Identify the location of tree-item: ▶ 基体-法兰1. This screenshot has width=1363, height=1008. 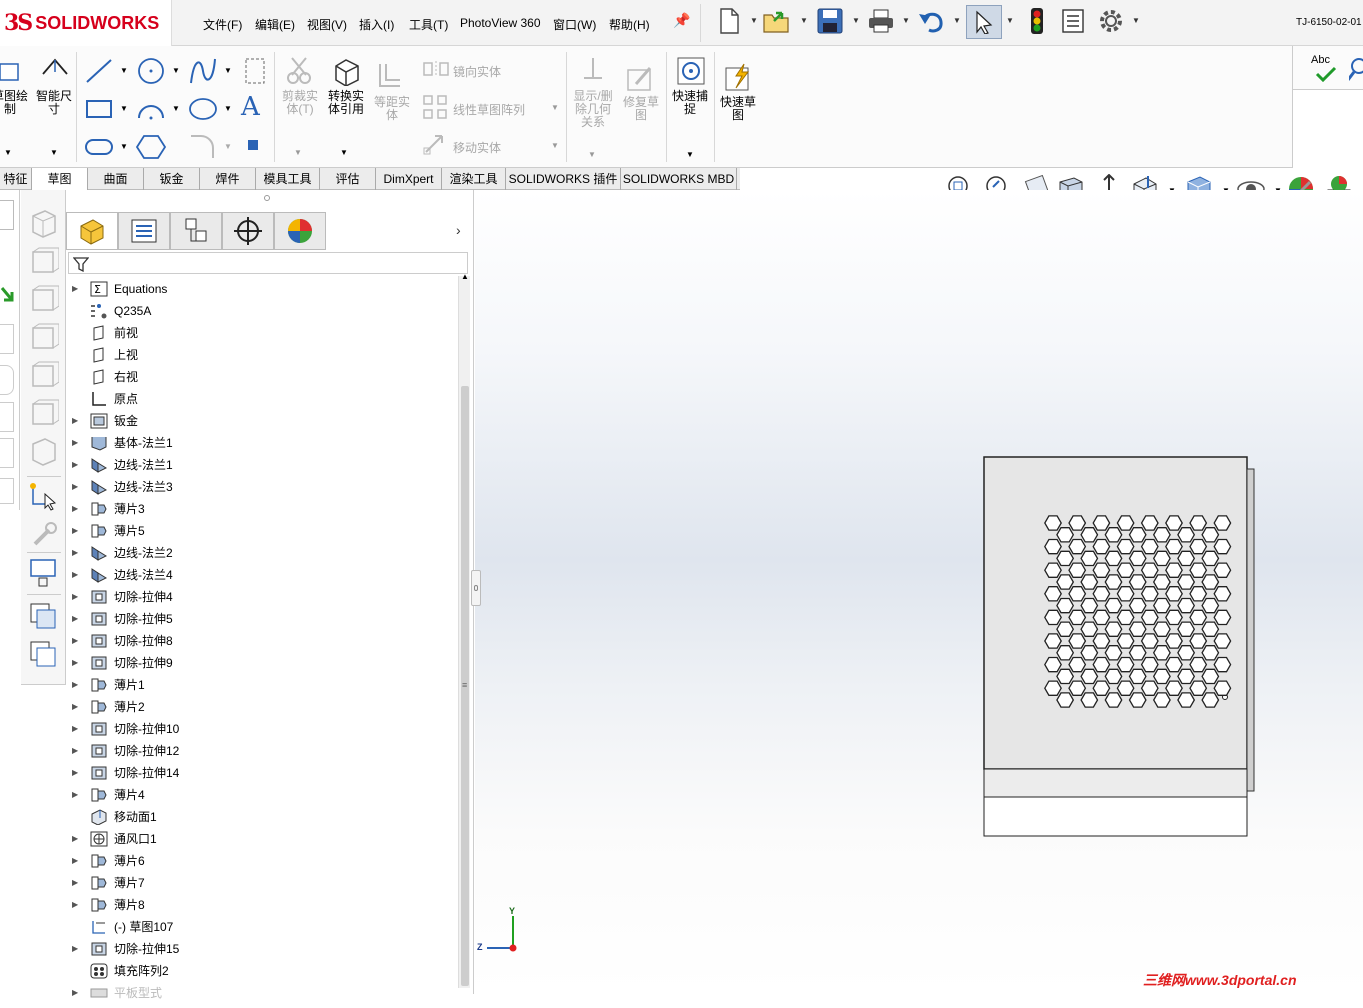
(261, 443).